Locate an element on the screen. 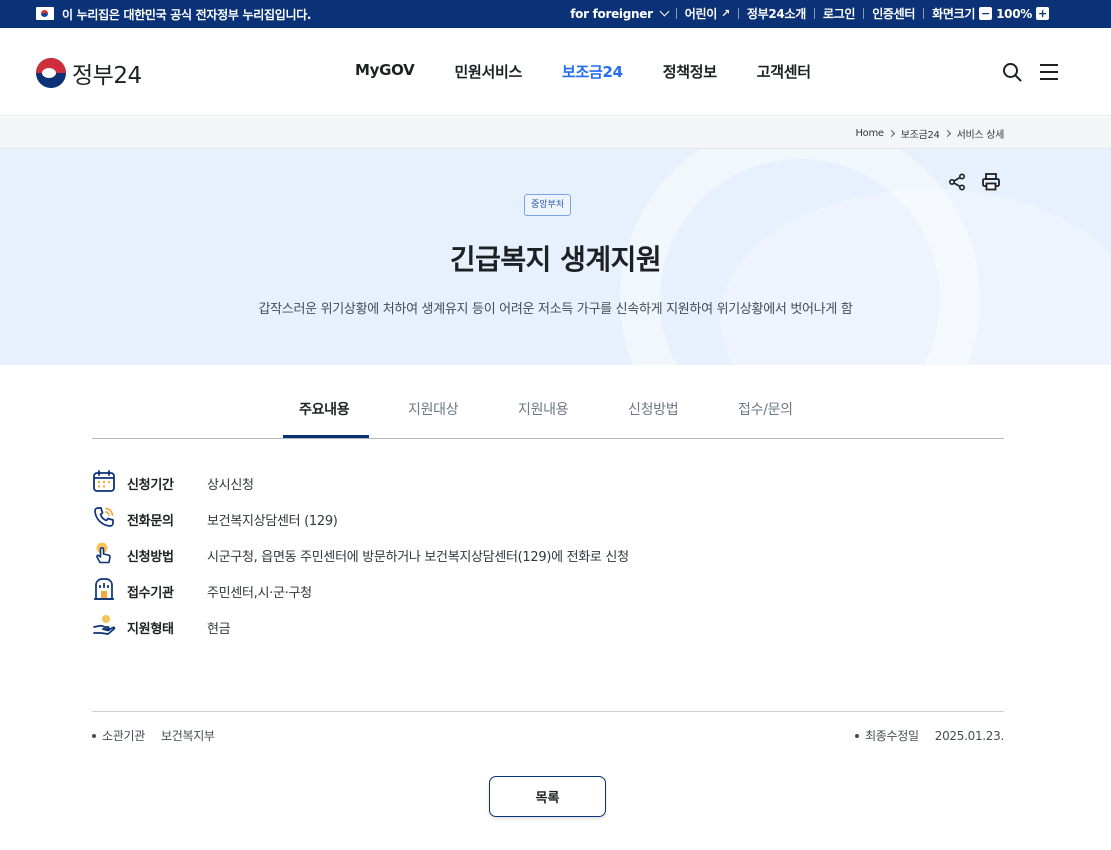  nav-policy-info: 정책정보 is located at coordinates (690, 71).